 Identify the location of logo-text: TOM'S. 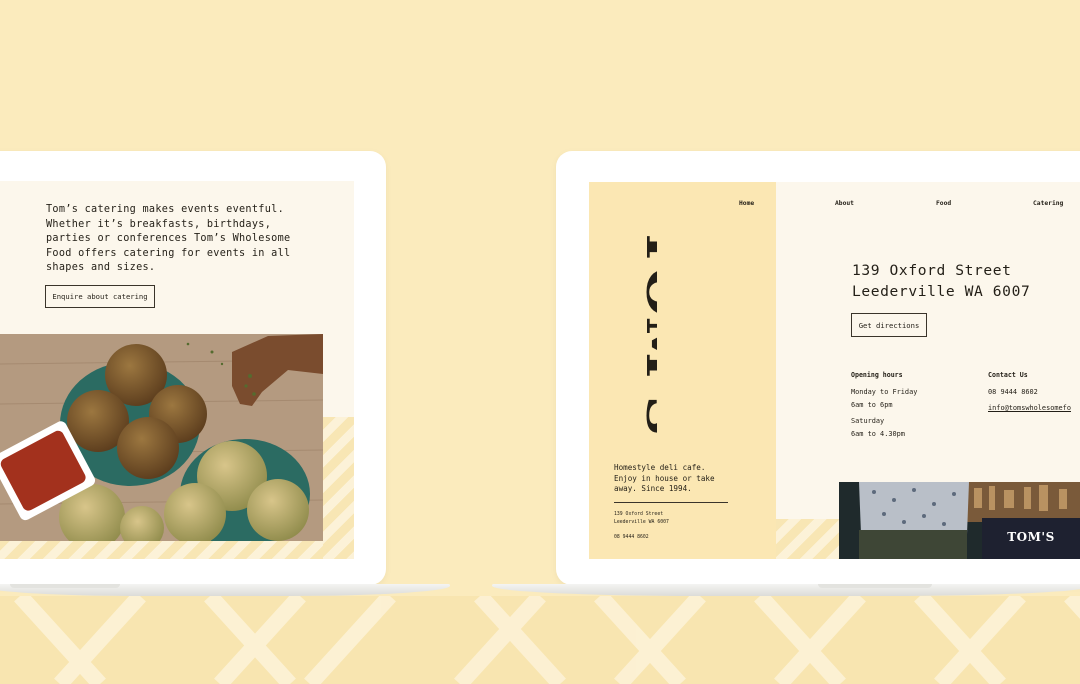
(646, 331).